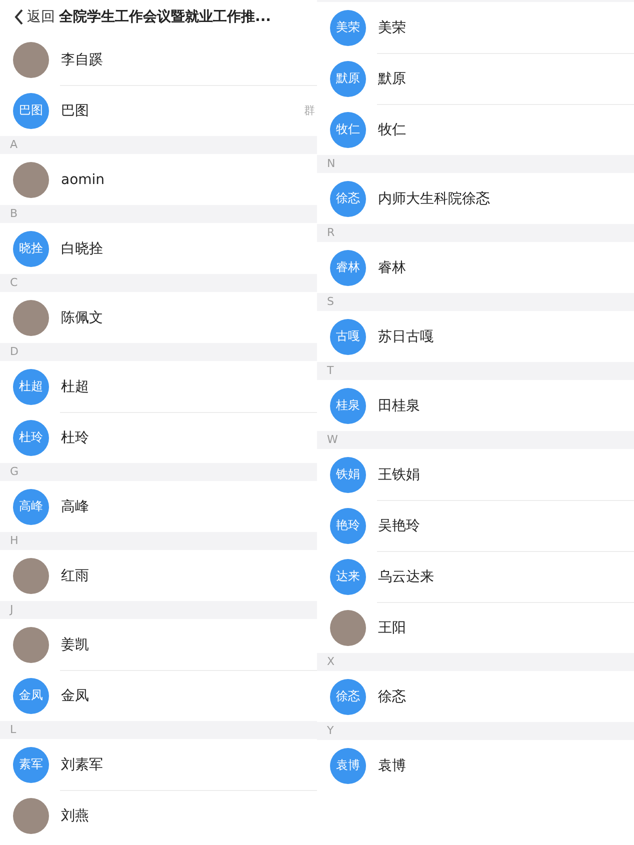  What do you see at coordinates (189, 180) in the screenshot?
I see `contact-name: aomin` at bounding box center [189, 180].